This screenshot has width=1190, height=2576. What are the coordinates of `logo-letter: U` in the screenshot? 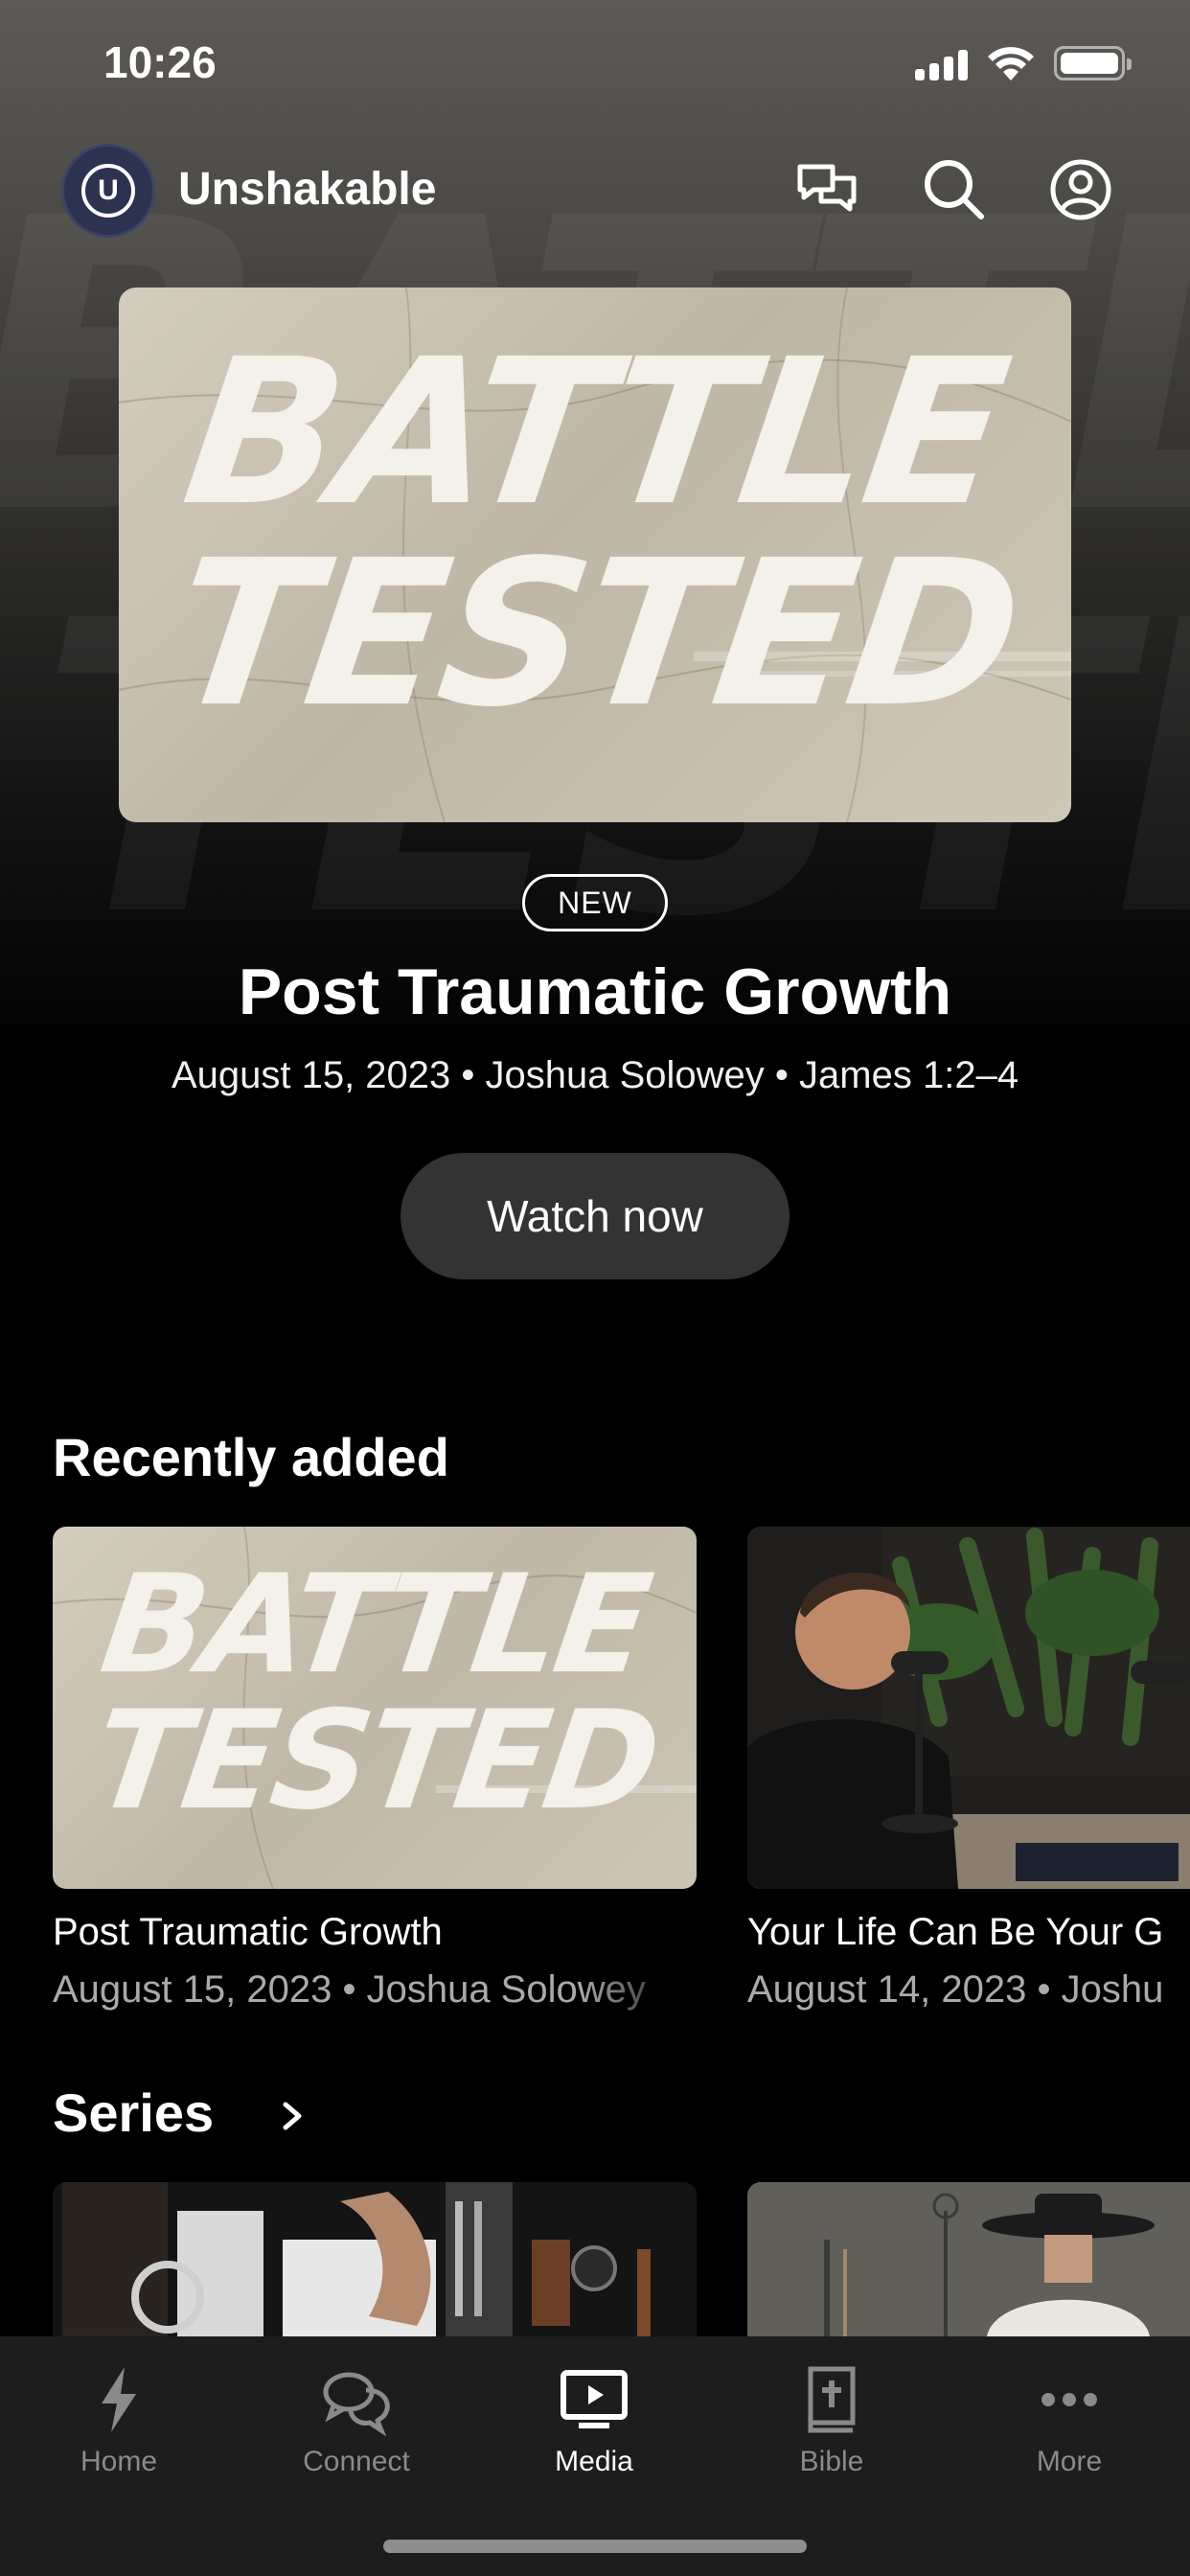 It's located at (109, 190).